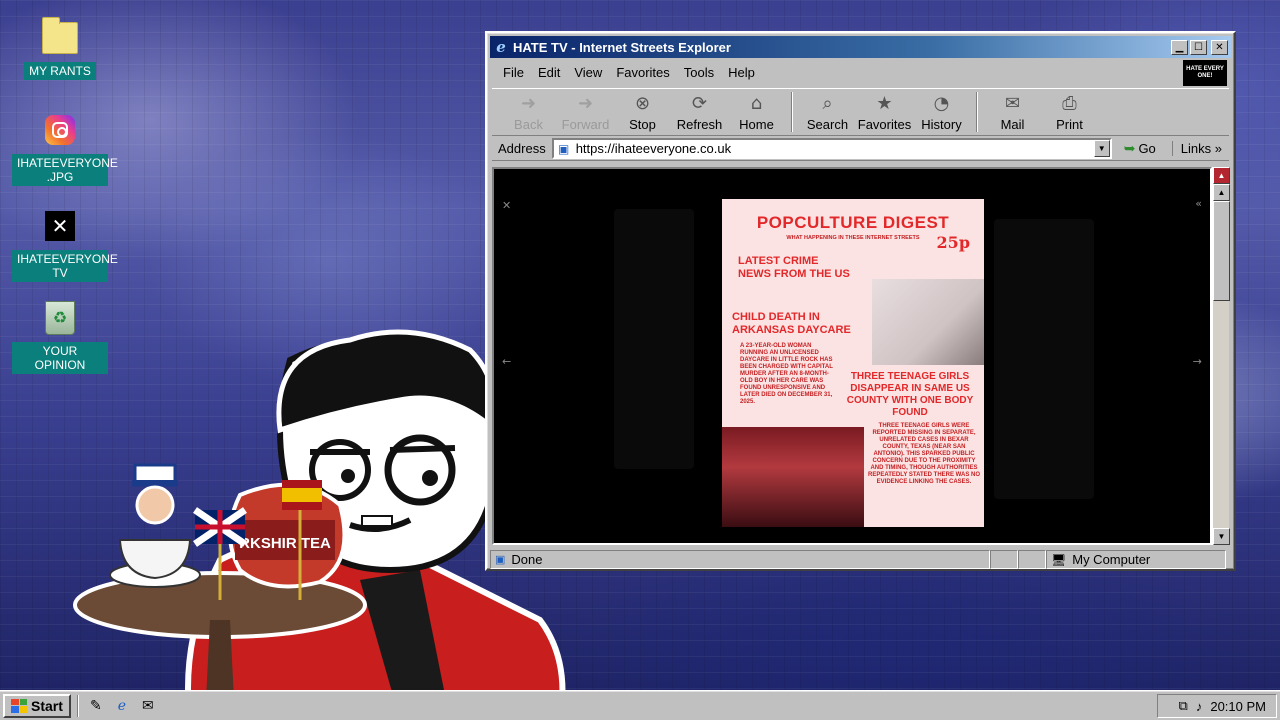 The width and height of the screenshot is (1280, 720). Describe the element at coordinates (791, 323) in the screenshot. I see `headline-daycare: CHILD DEATH IN ARKANSAS DAYCARE` at that location.